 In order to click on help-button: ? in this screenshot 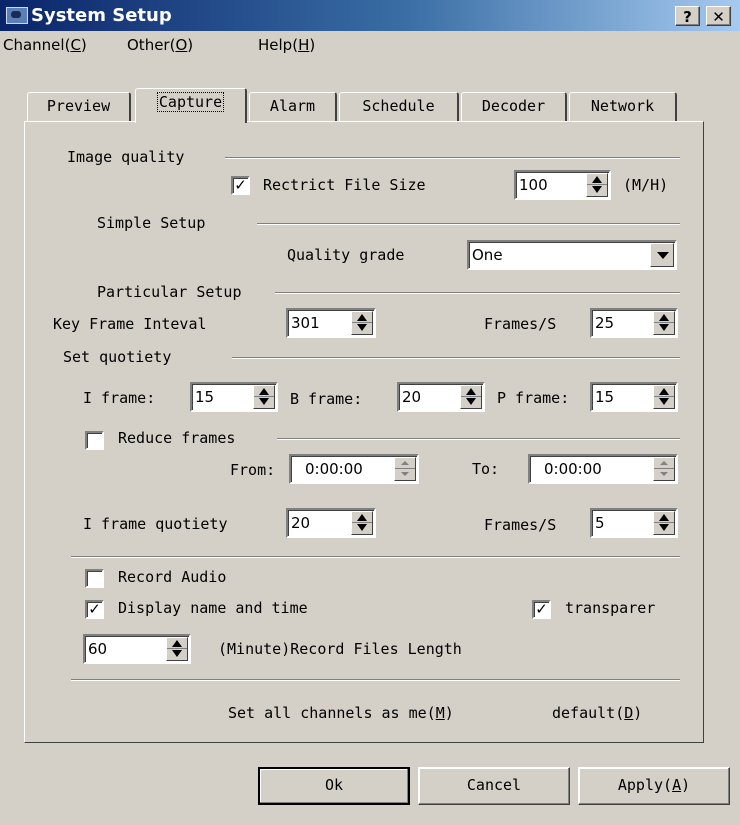, I will do `click(687, 16)`.